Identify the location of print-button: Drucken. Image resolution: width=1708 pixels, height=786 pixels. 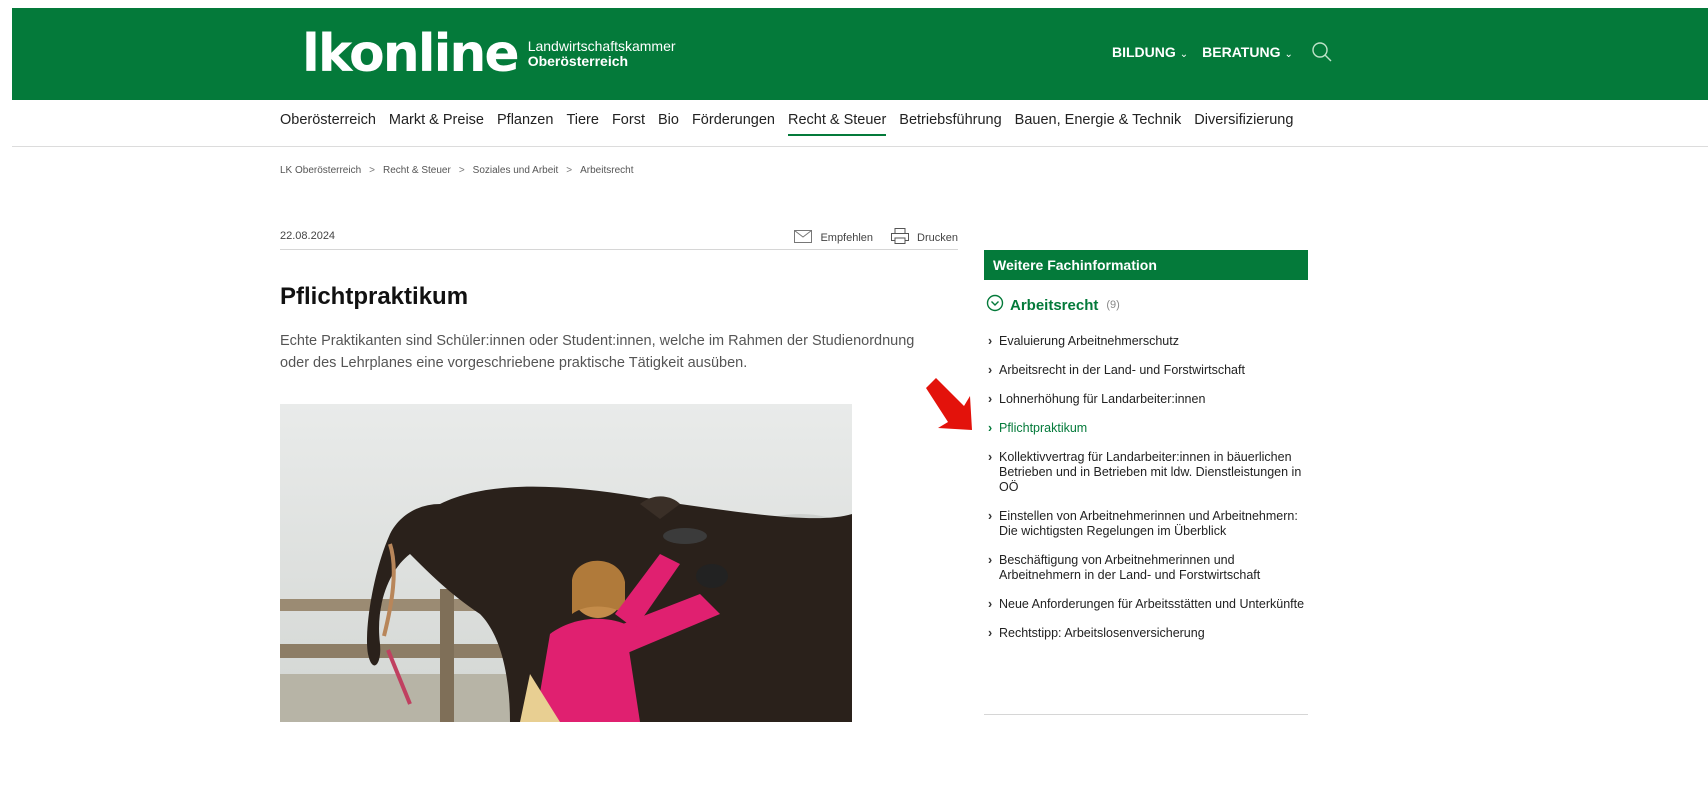
(924, 237).